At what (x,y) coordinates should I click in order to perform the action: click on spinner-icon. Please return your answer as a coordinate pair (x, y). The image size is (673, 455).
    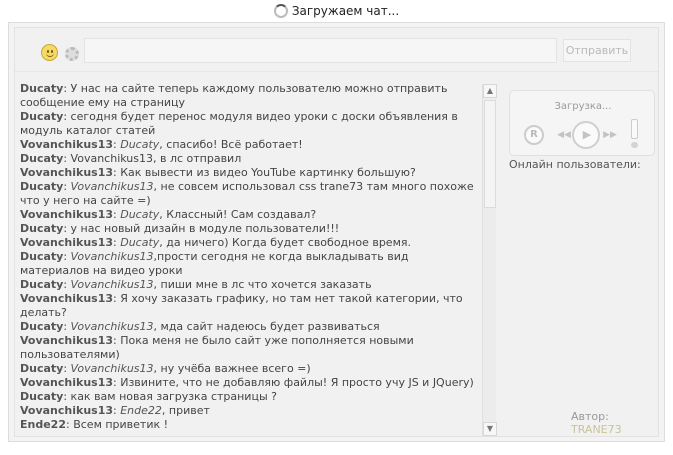
    Looking at the image, I should click on (280, 11).